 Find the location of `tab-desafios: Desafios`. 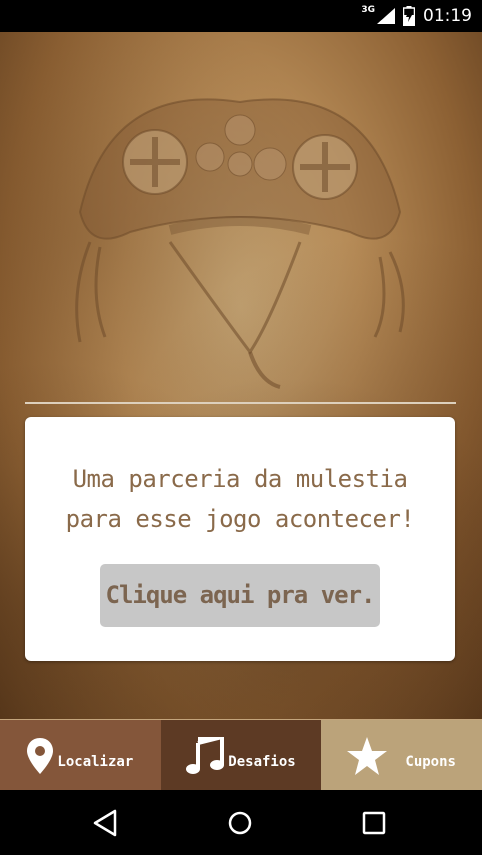

tab-desafios: Desafios is located at coordinates (241, 755).